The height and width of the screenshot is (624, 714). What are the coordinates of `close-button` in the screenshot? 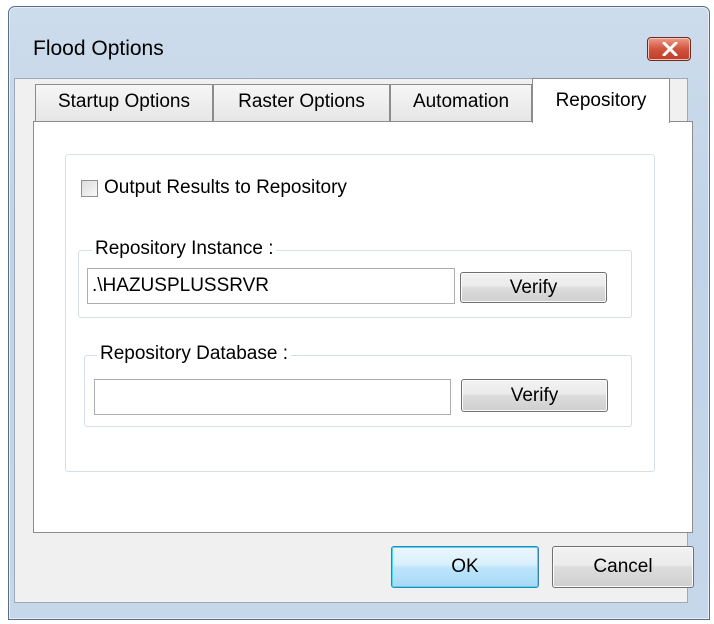 It's located at (669, 49).